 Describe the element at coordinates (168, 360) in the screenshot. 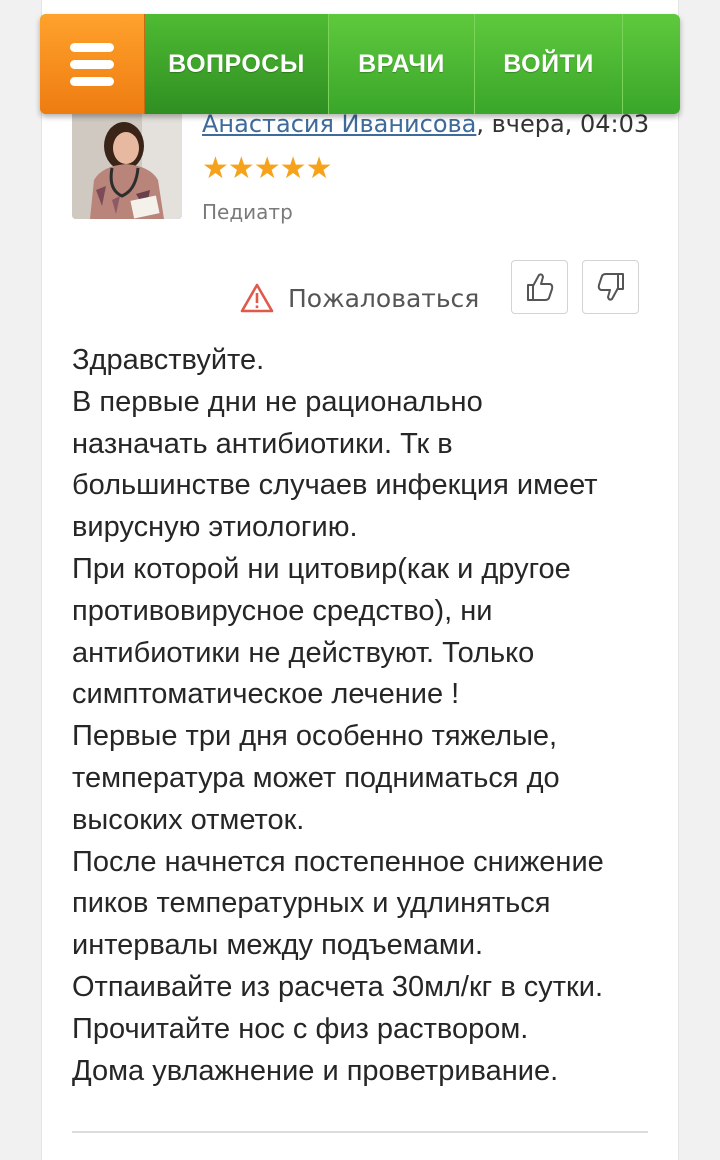

I see `answer-line: Здравствуйте.` at that location.